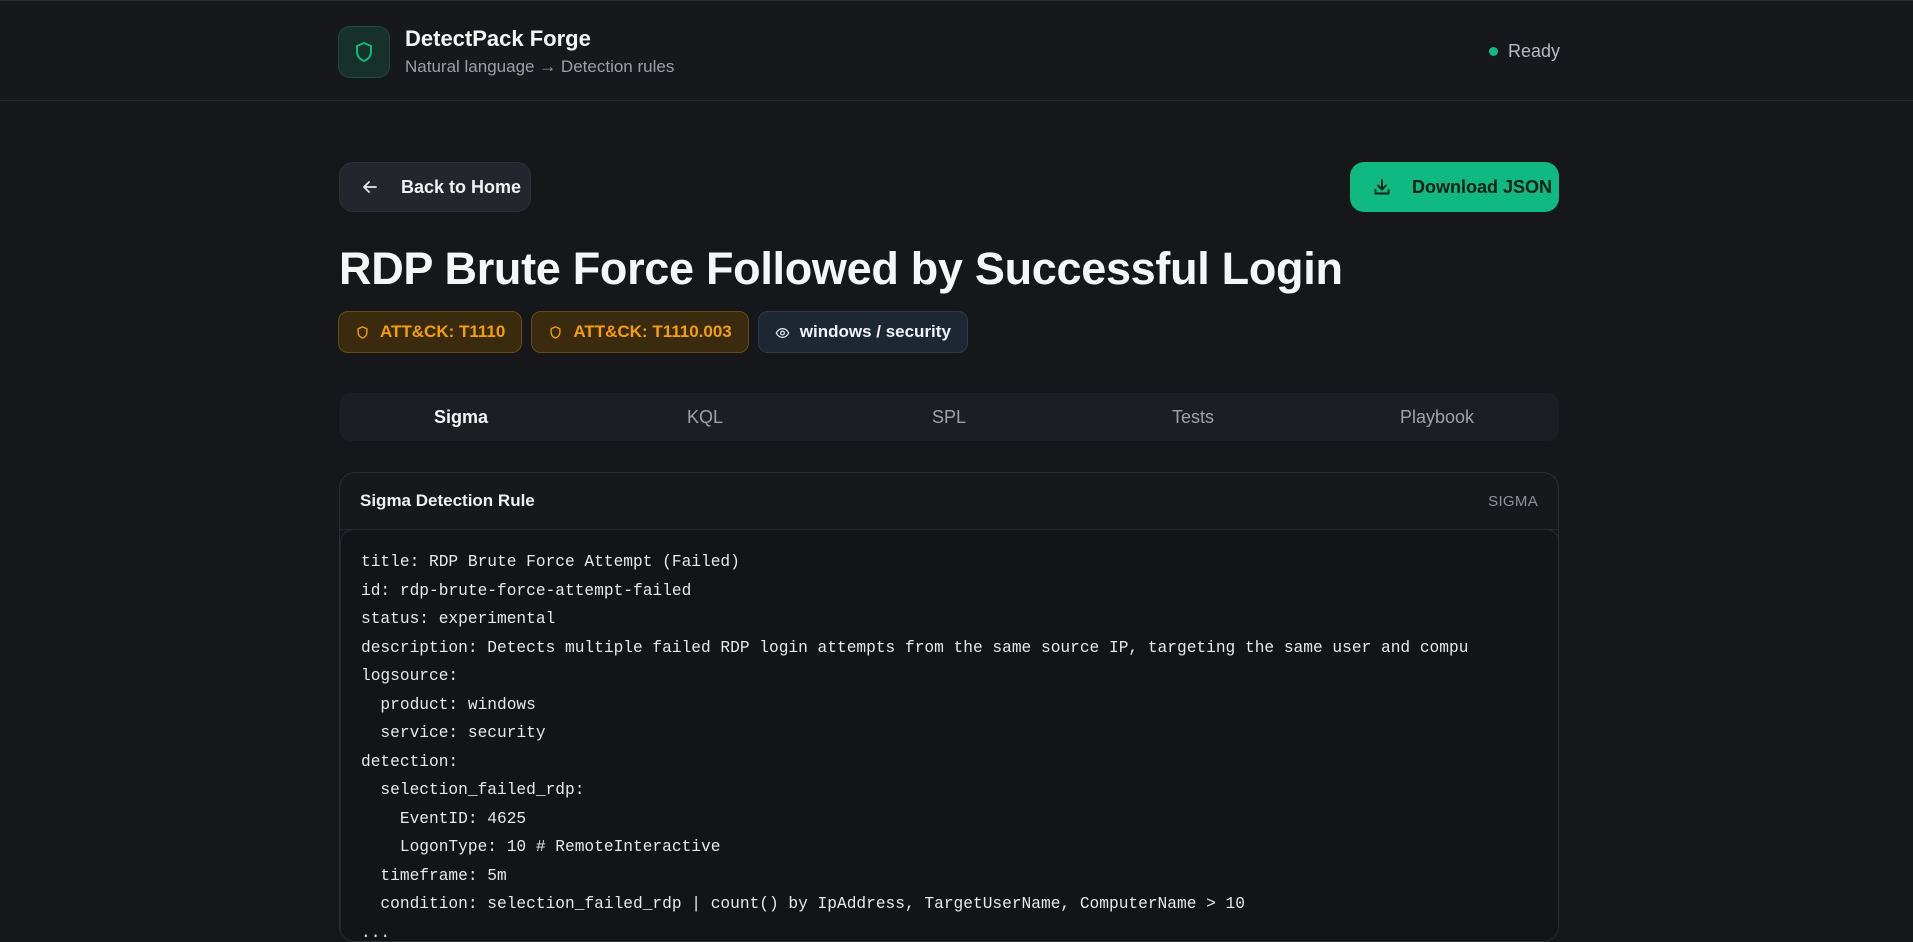 The image size is (1913, 942). Describe the element at coordinates (950, 762) in the screenshot. I see `code-line: detection:` at that location.